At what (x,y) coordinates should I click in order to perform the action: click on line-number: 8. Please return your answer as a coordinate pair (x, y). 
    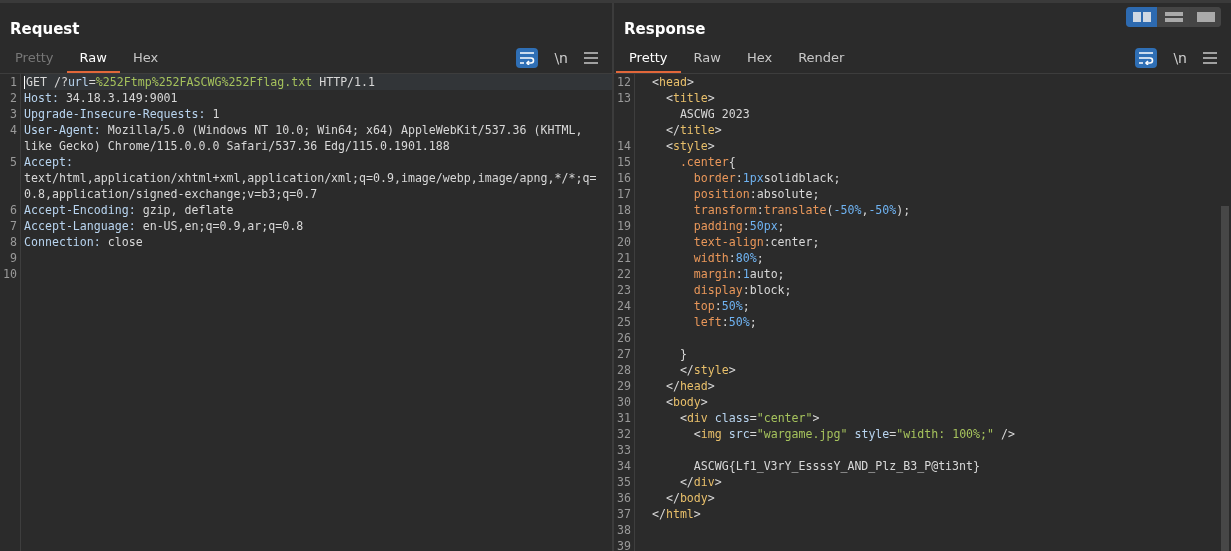
    Looking at the image, I should click on (13, 242).